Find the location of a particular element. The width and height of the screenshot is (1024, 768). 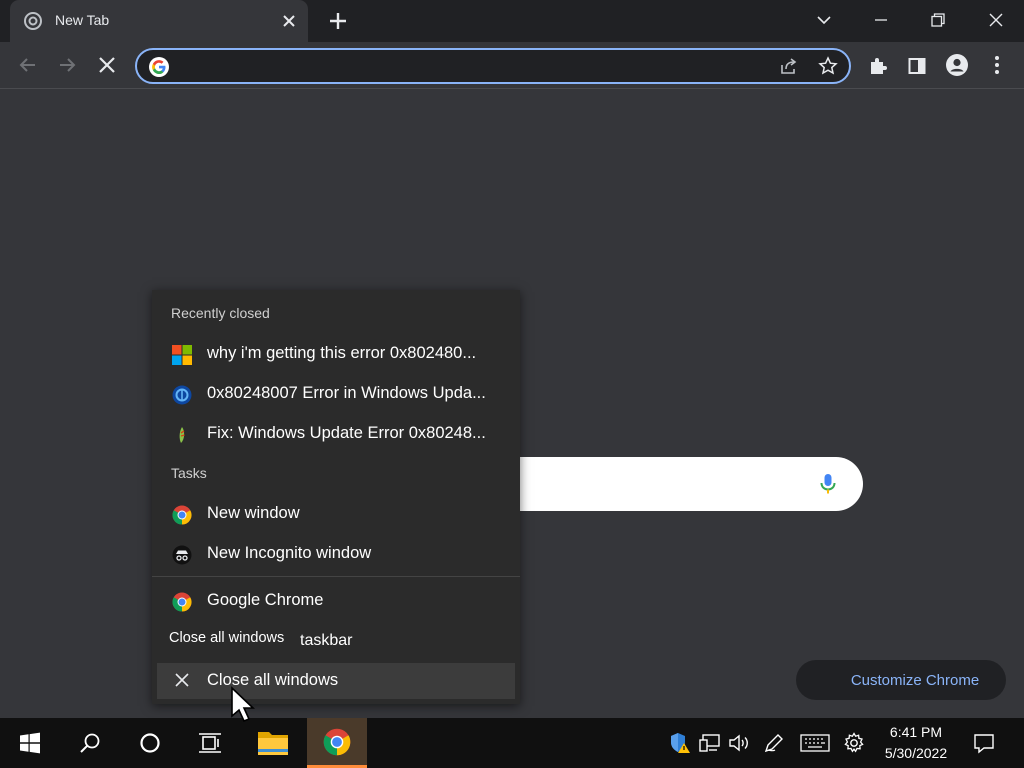

restore-icon is located at coordinates (938, 20).